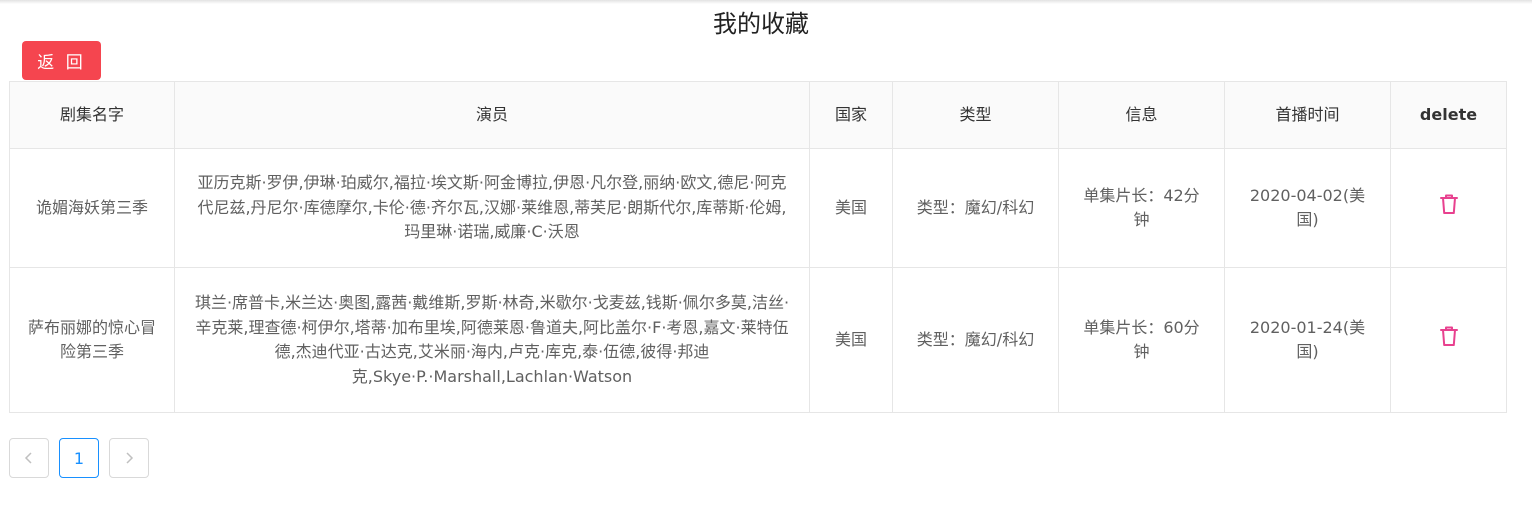 This screenshot has height=507, width=1532. What do you see at coordinates (1307, 208) in the screenshot?
I see `cell-premiere: 2020-04-02(美国)` at bounding box center [1307, 208].